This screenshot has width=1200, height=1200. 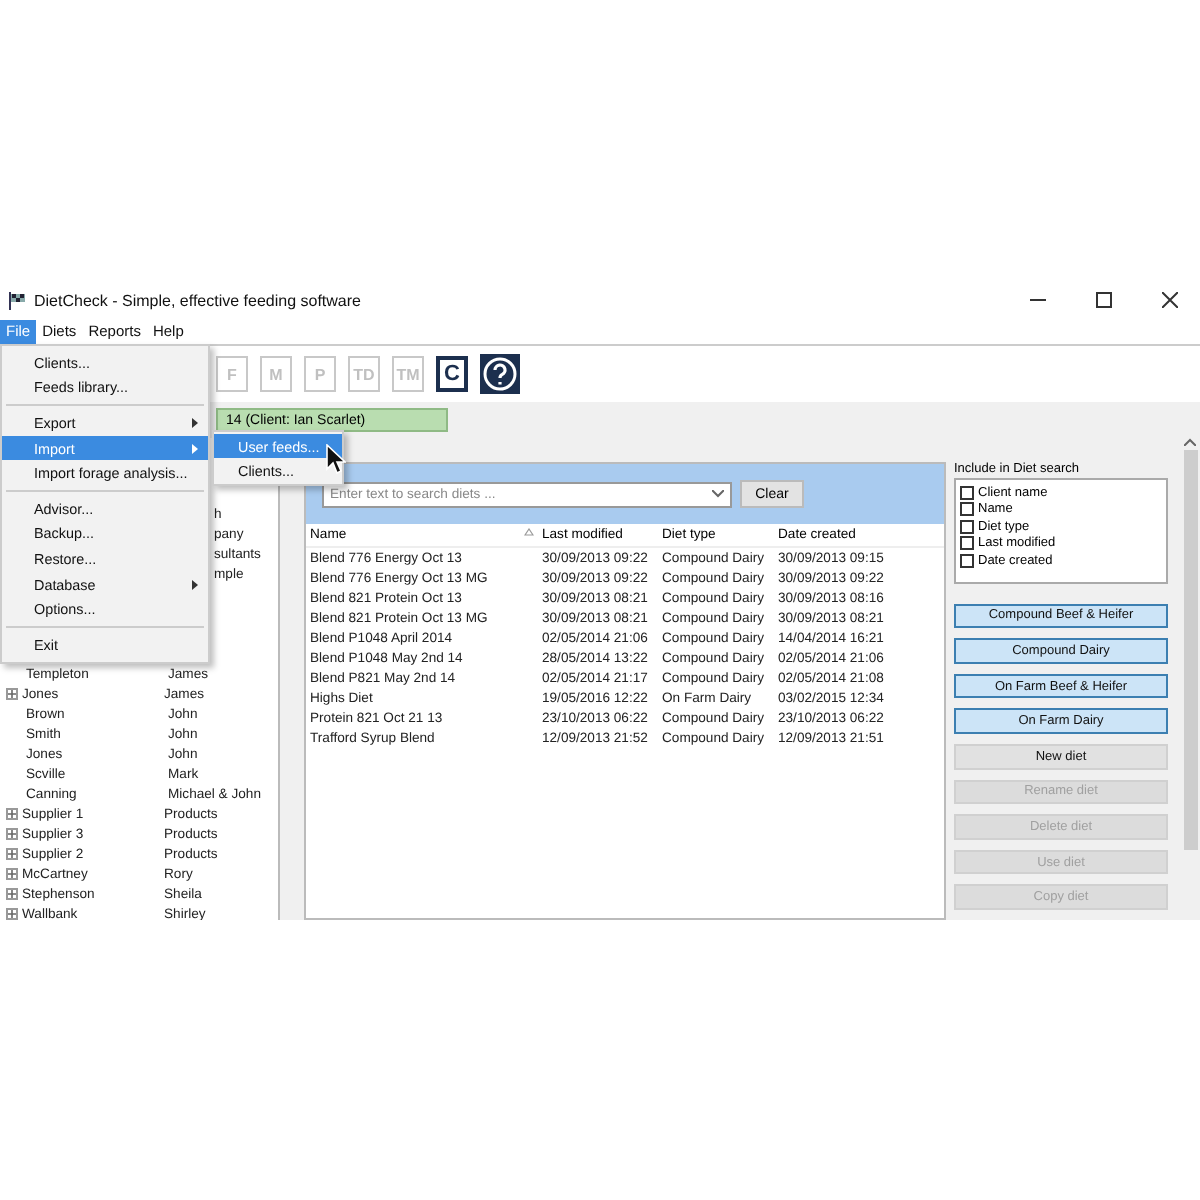 What do you see at coordinates (198, 300) in the screenshot?
I see `window-title: DietCheck - Simple, effective feeding software` at bounding box center [198, 300].